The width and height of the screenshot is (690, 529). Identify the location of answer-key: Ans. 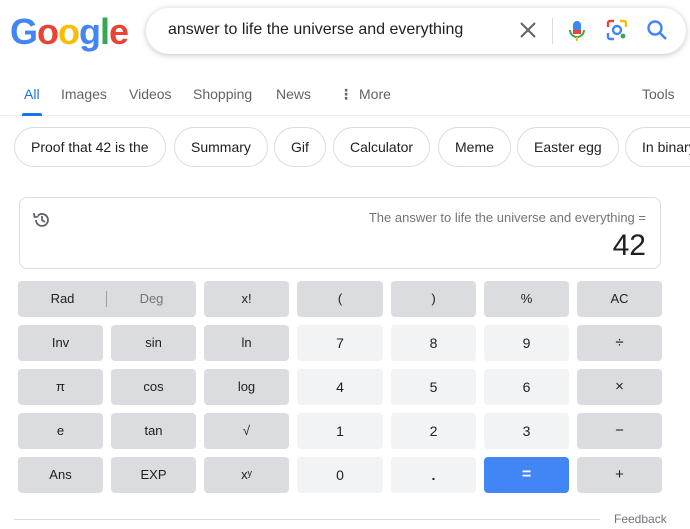
(60, 475).